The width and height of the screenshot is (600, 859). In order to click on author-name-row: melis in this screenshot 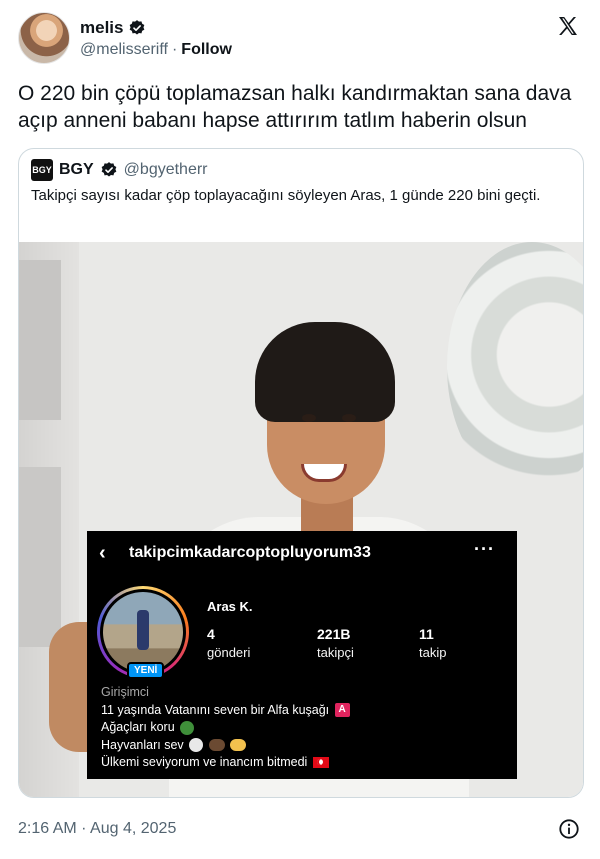, I will do `click(113, 28)`.